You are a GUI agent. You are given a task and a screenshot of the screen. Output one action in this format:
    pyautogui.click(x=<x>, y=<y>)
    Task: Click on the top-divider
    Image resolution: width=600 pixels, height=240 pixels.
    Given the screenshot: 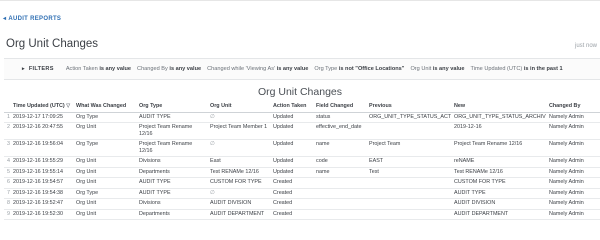 What is the action you would take?
    pyautogui.click(x=300, y=0)
    